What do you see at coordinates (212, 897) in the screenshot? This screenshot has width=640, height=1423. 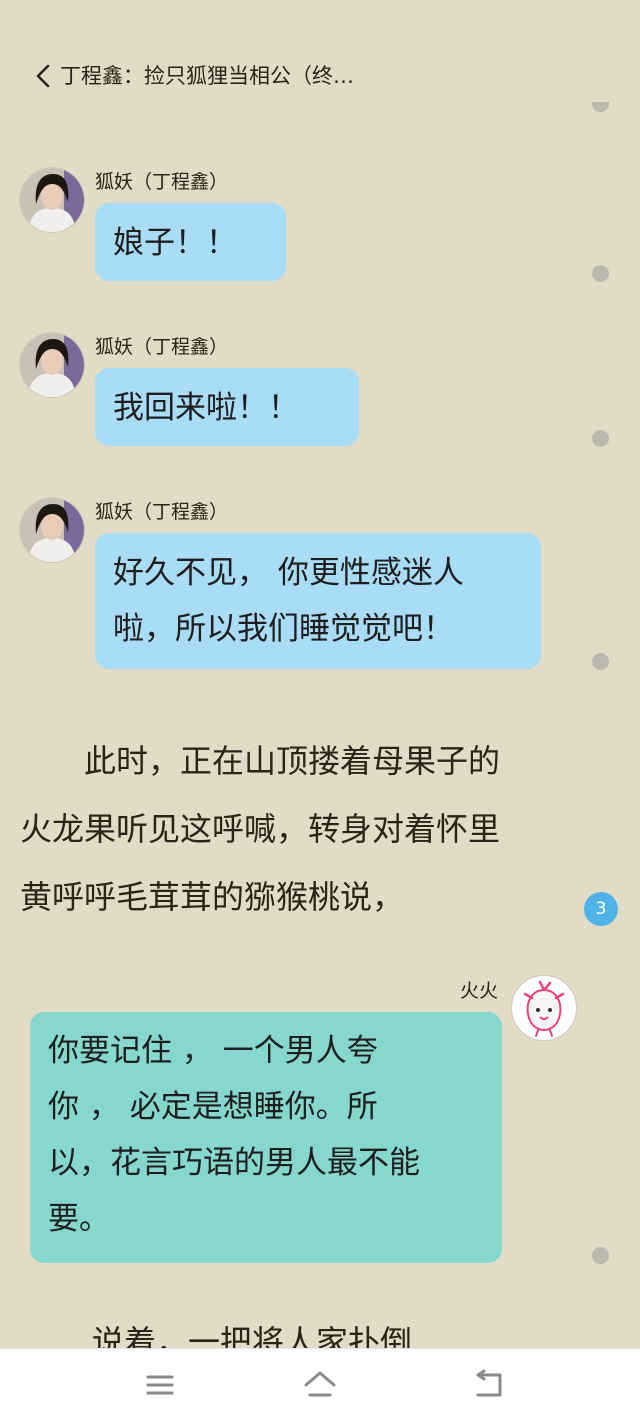 I see `narration-line: 黄呼呼毛茸茸的猕猴桃说，` at bounding box center [212, 897].